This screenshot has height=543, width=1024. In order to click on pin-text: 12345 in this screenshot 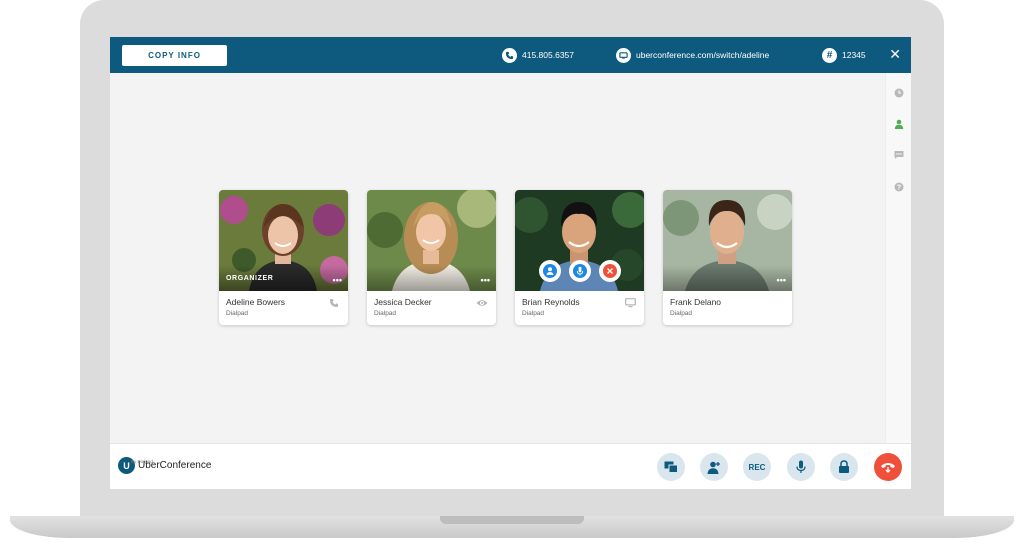, I will do `click(854, 55)`.